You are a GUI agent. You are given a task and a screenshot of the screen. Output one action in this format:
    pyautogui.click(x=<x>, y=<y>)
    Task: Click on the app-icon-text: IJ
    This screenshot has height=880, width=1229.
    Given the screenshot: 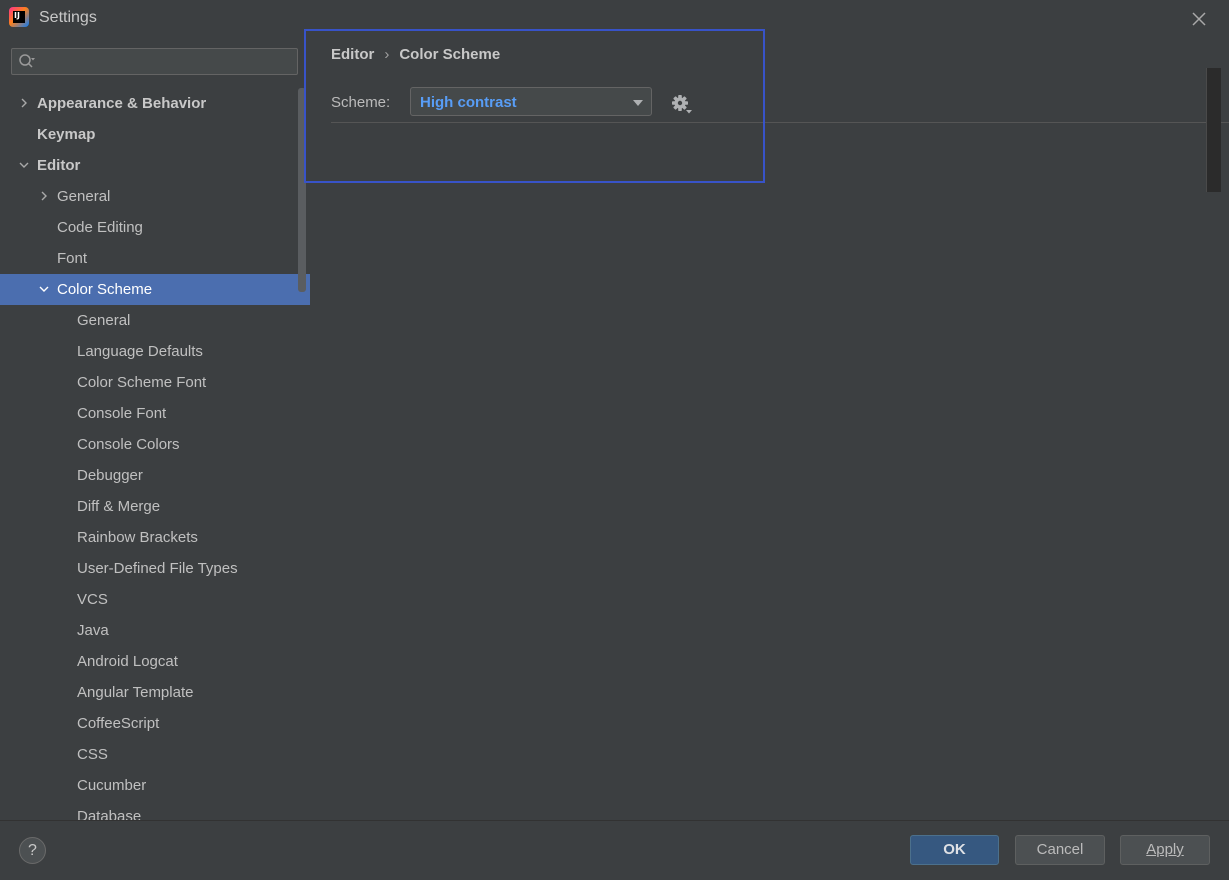 What is the action you would take?
    pyautogui.click(x=17, y=15)
    